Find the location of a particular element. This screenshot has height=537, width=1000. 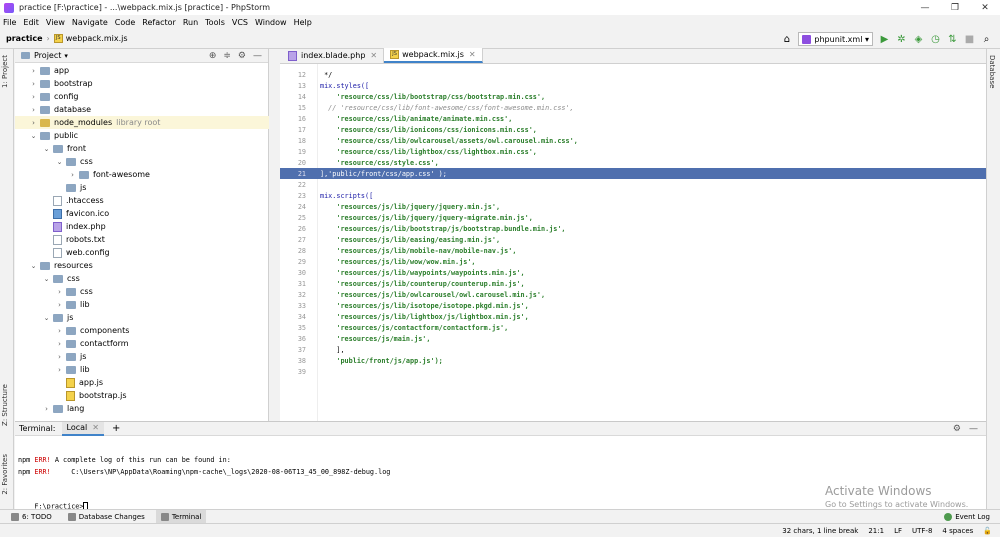

tree-item: › lib is located at coordinates (142, 304).